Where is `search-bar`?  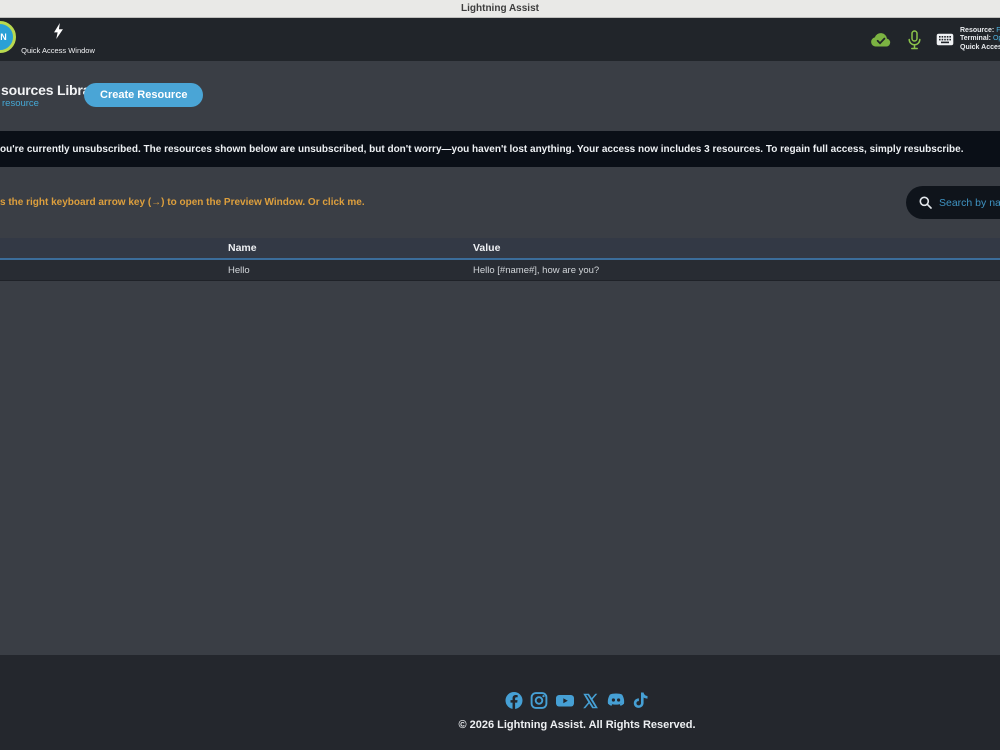
search-bar is located at coordinates (953, 202).